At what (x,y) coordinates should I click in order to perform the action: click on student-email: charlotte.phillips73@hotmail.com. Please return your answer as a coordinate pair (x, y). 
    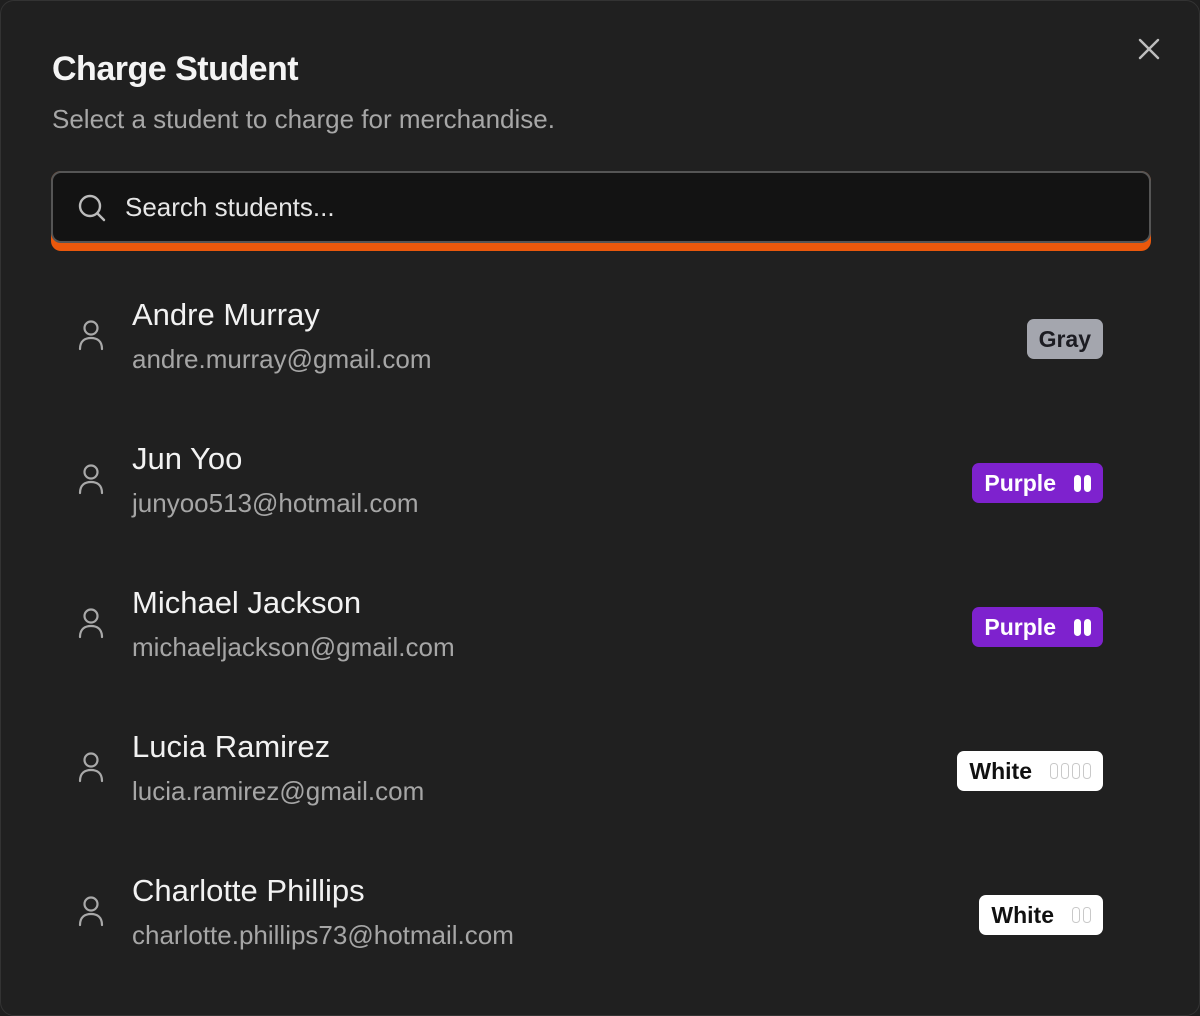
    Looking at the image, I should click on (323, 935).